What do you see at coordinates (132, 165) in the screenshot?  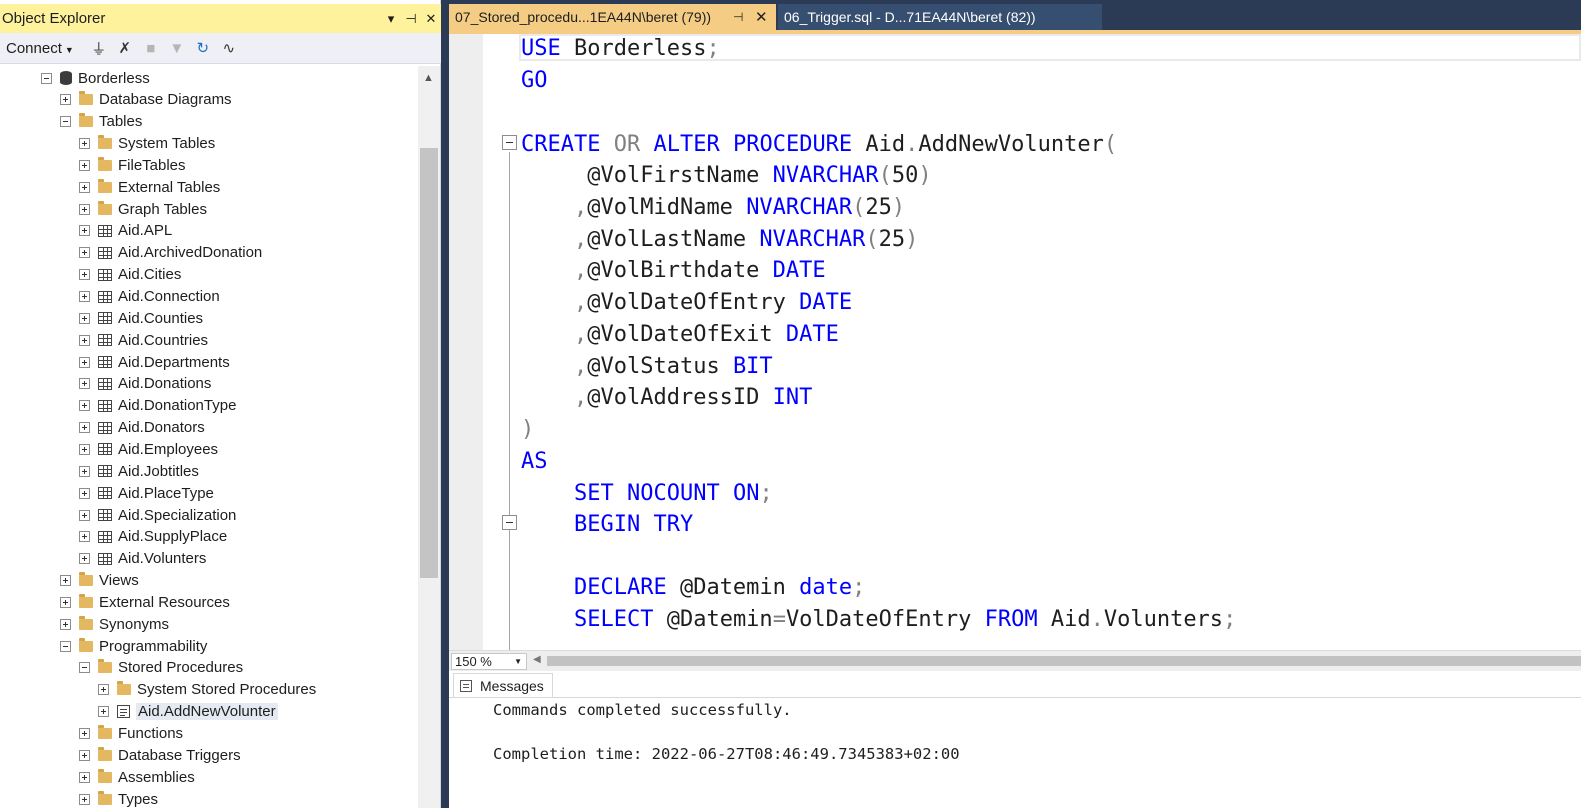 I see `tree-node: FileTables` at bounding box center [132, 165].